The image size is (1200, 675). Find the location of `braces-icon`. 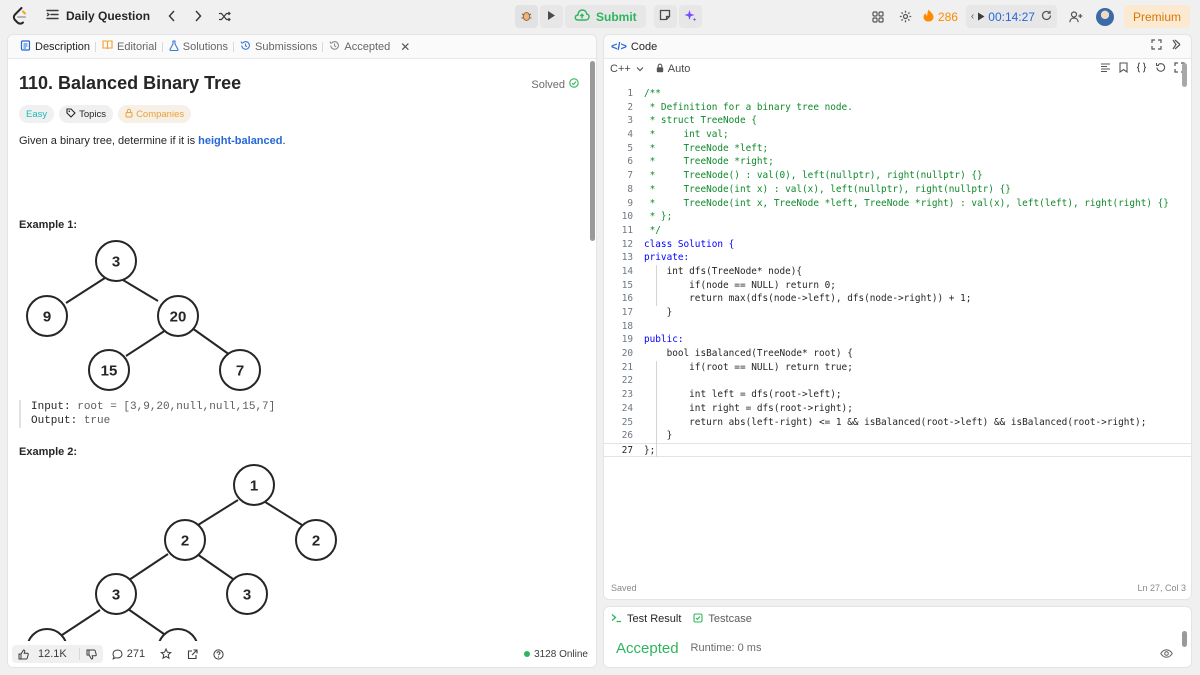

braces-icon is located at coordinates (1141, 69).